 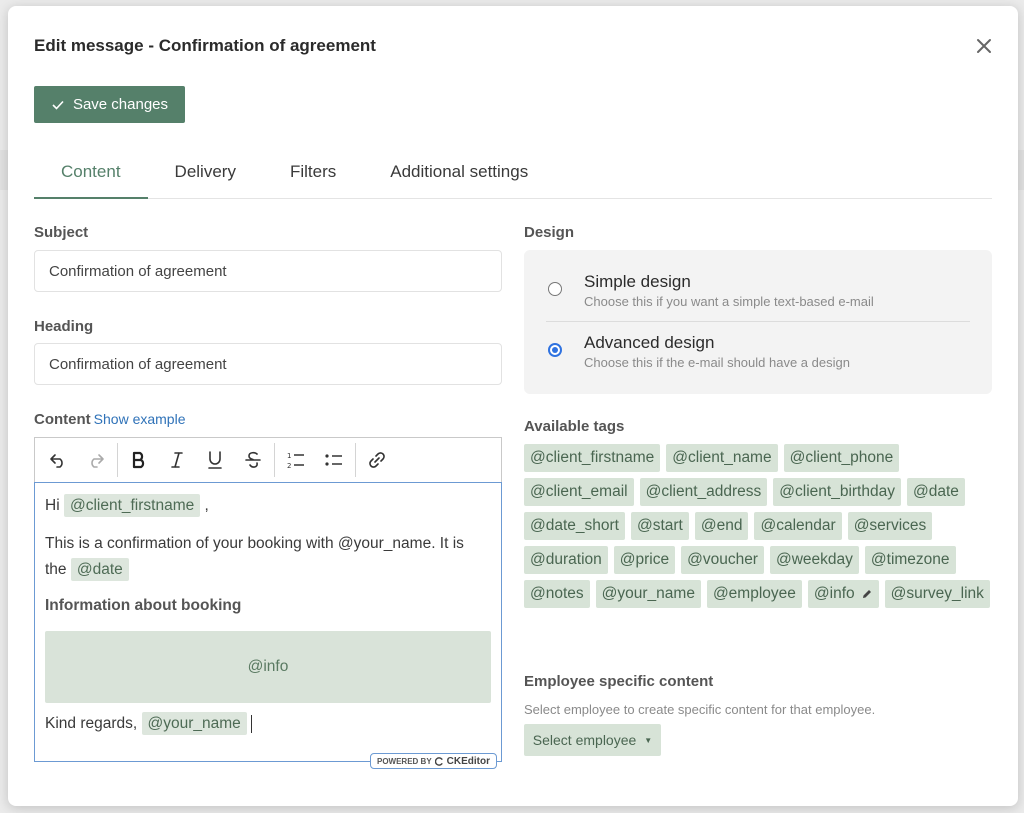 What do you see at coordinates (139, 460) in the screenshot?
I see `bold-button` at bounding box center [139, 460].